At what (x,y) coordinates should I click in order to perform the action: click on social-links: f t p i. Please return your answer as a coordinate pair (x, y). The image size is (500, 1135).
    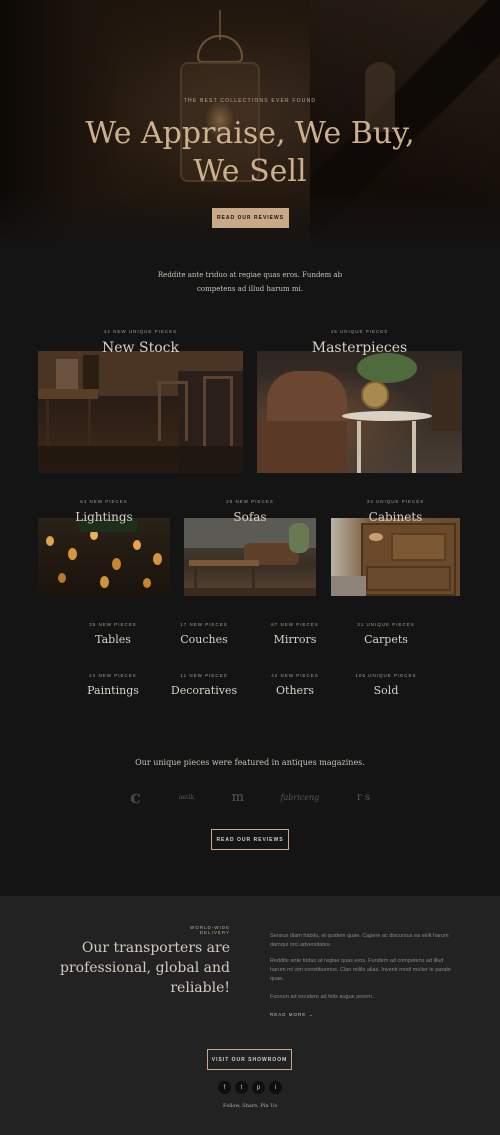
    Looking at the image, I should click on (250, 1088).